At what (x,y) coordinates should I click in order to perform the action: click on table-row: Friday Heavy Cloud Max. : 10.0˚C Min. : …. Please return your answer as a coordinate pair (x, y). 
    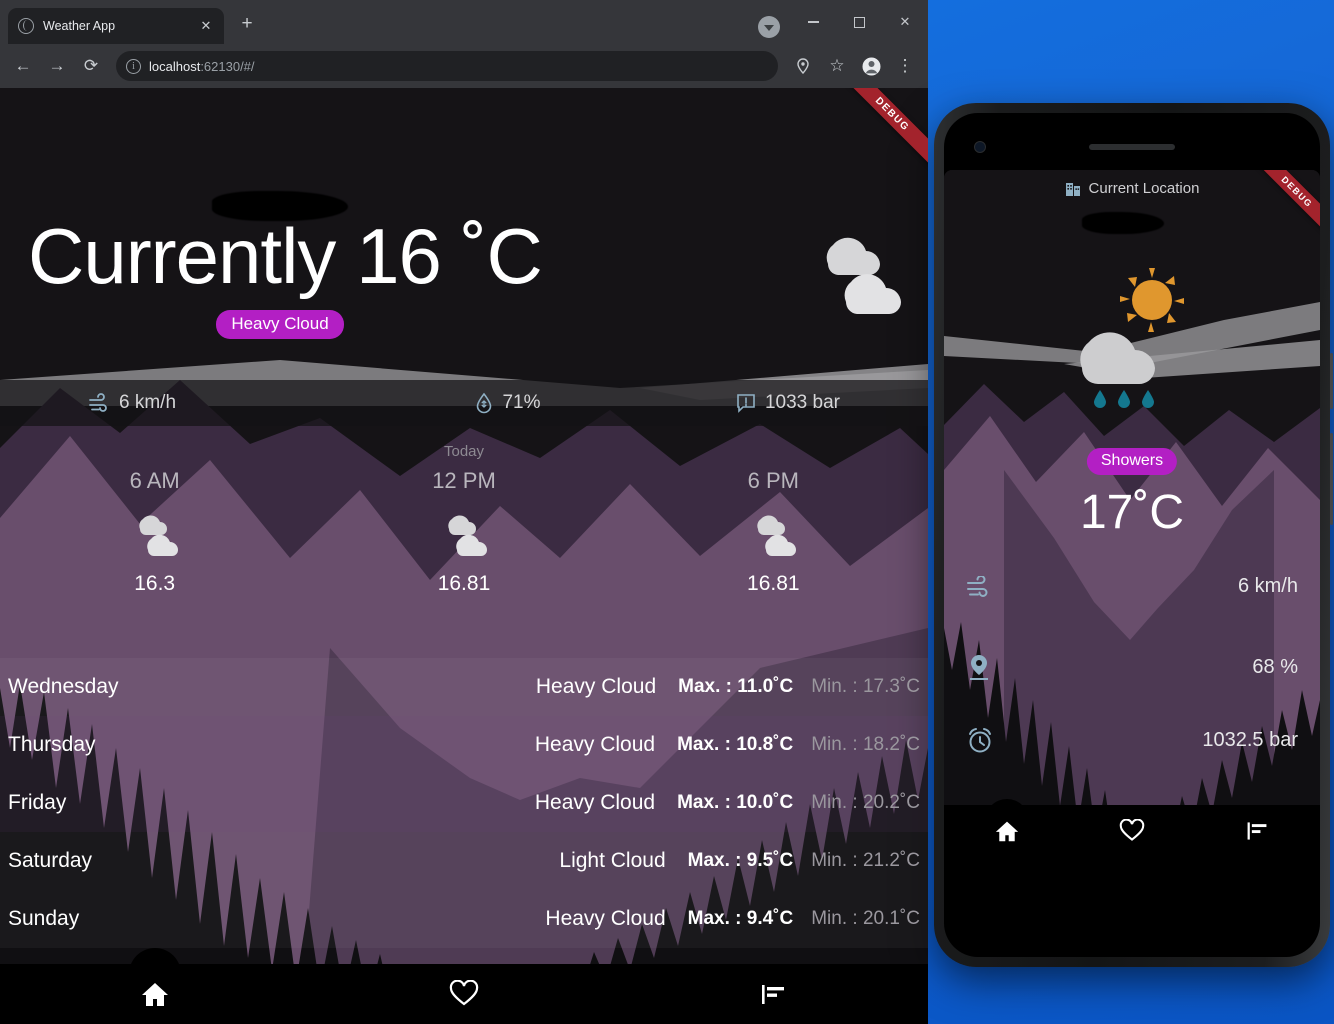
    Looking at the image, I should click on (464, 803).